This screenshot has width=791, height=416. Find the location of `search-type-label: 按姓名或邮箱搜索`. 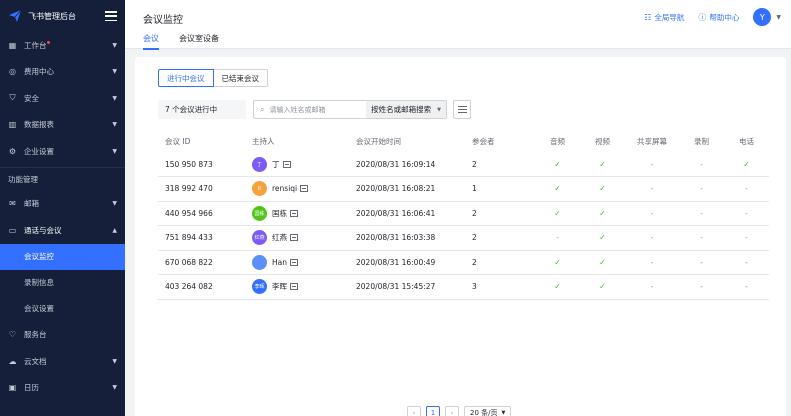

search-type-label: 按姓名或邮箱搜索 is located at coordinates (401, 109).